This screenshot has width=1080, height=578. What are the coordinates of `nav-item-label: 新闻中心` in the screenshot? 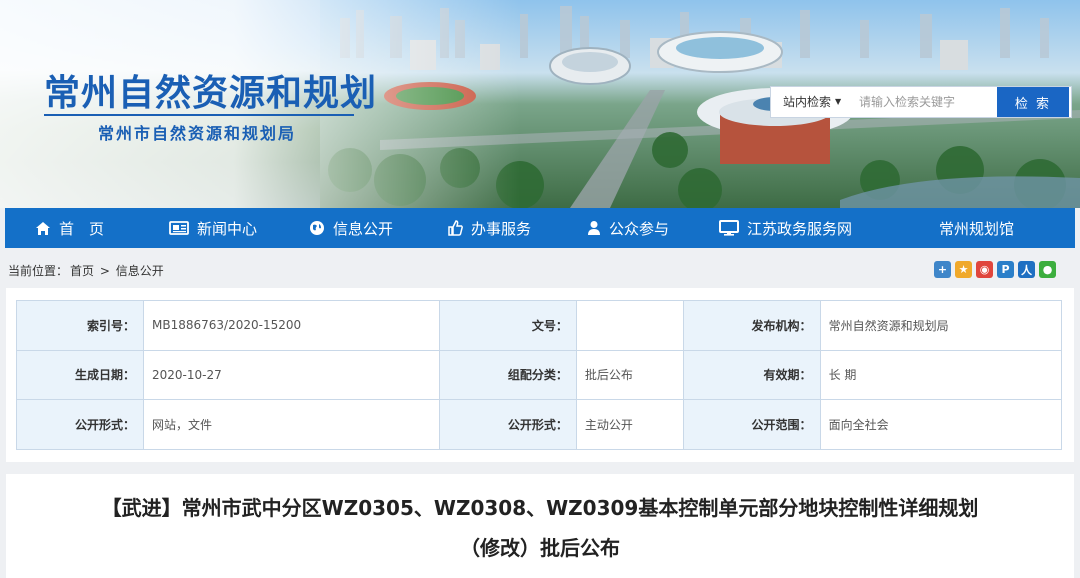 It's located at (227, 228).